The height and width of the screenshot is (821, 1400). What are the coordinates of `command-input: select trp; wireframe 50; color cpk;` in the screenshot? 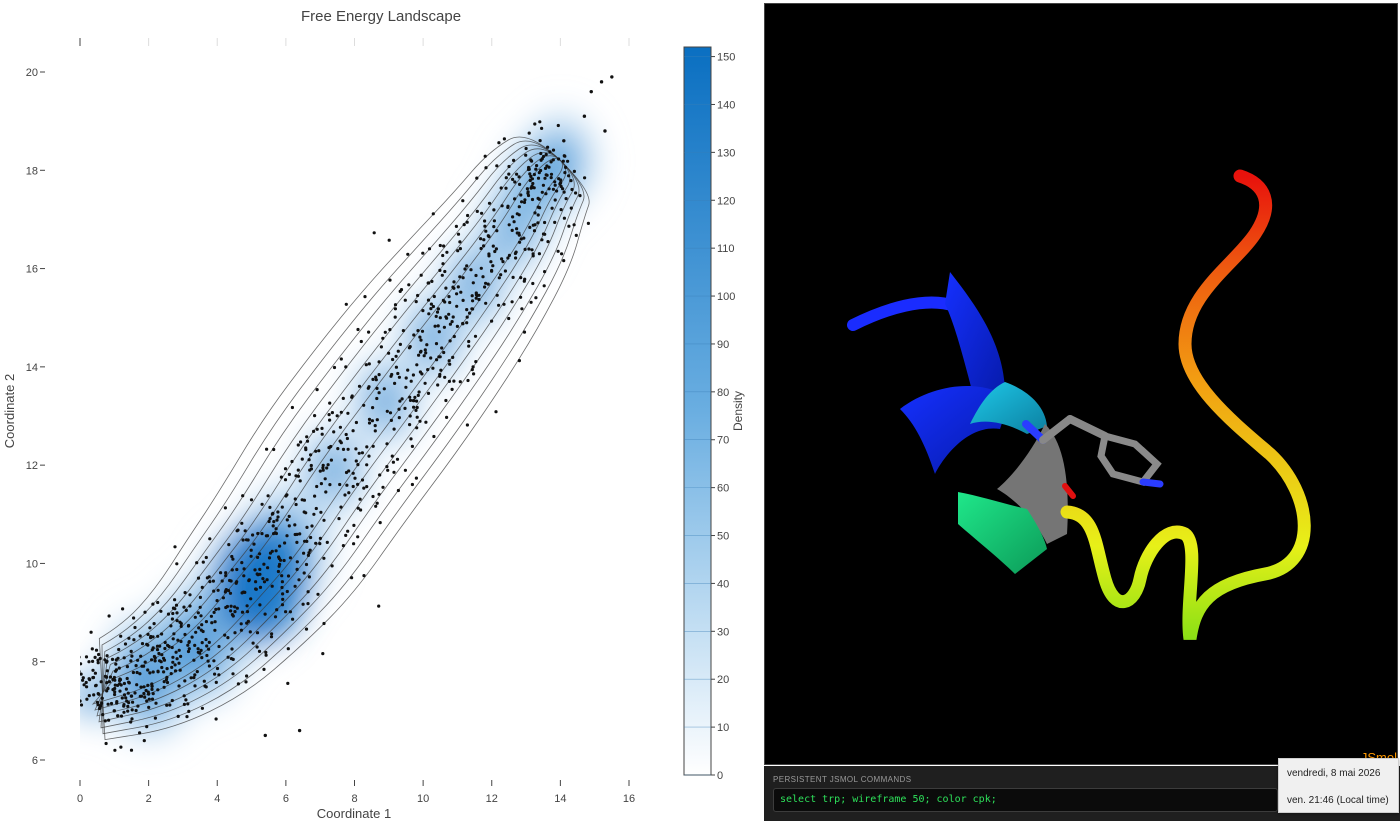 It's located at (1025, 800).